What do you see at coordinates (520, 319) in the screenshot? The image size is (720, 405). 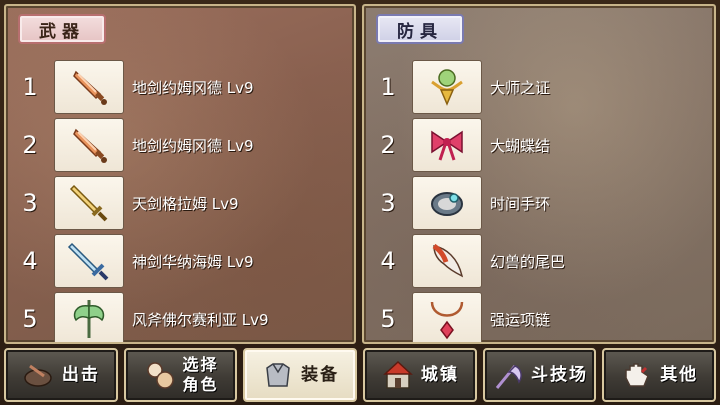 I see `armor-name: 强运项链` at bounding box center [520, 319].